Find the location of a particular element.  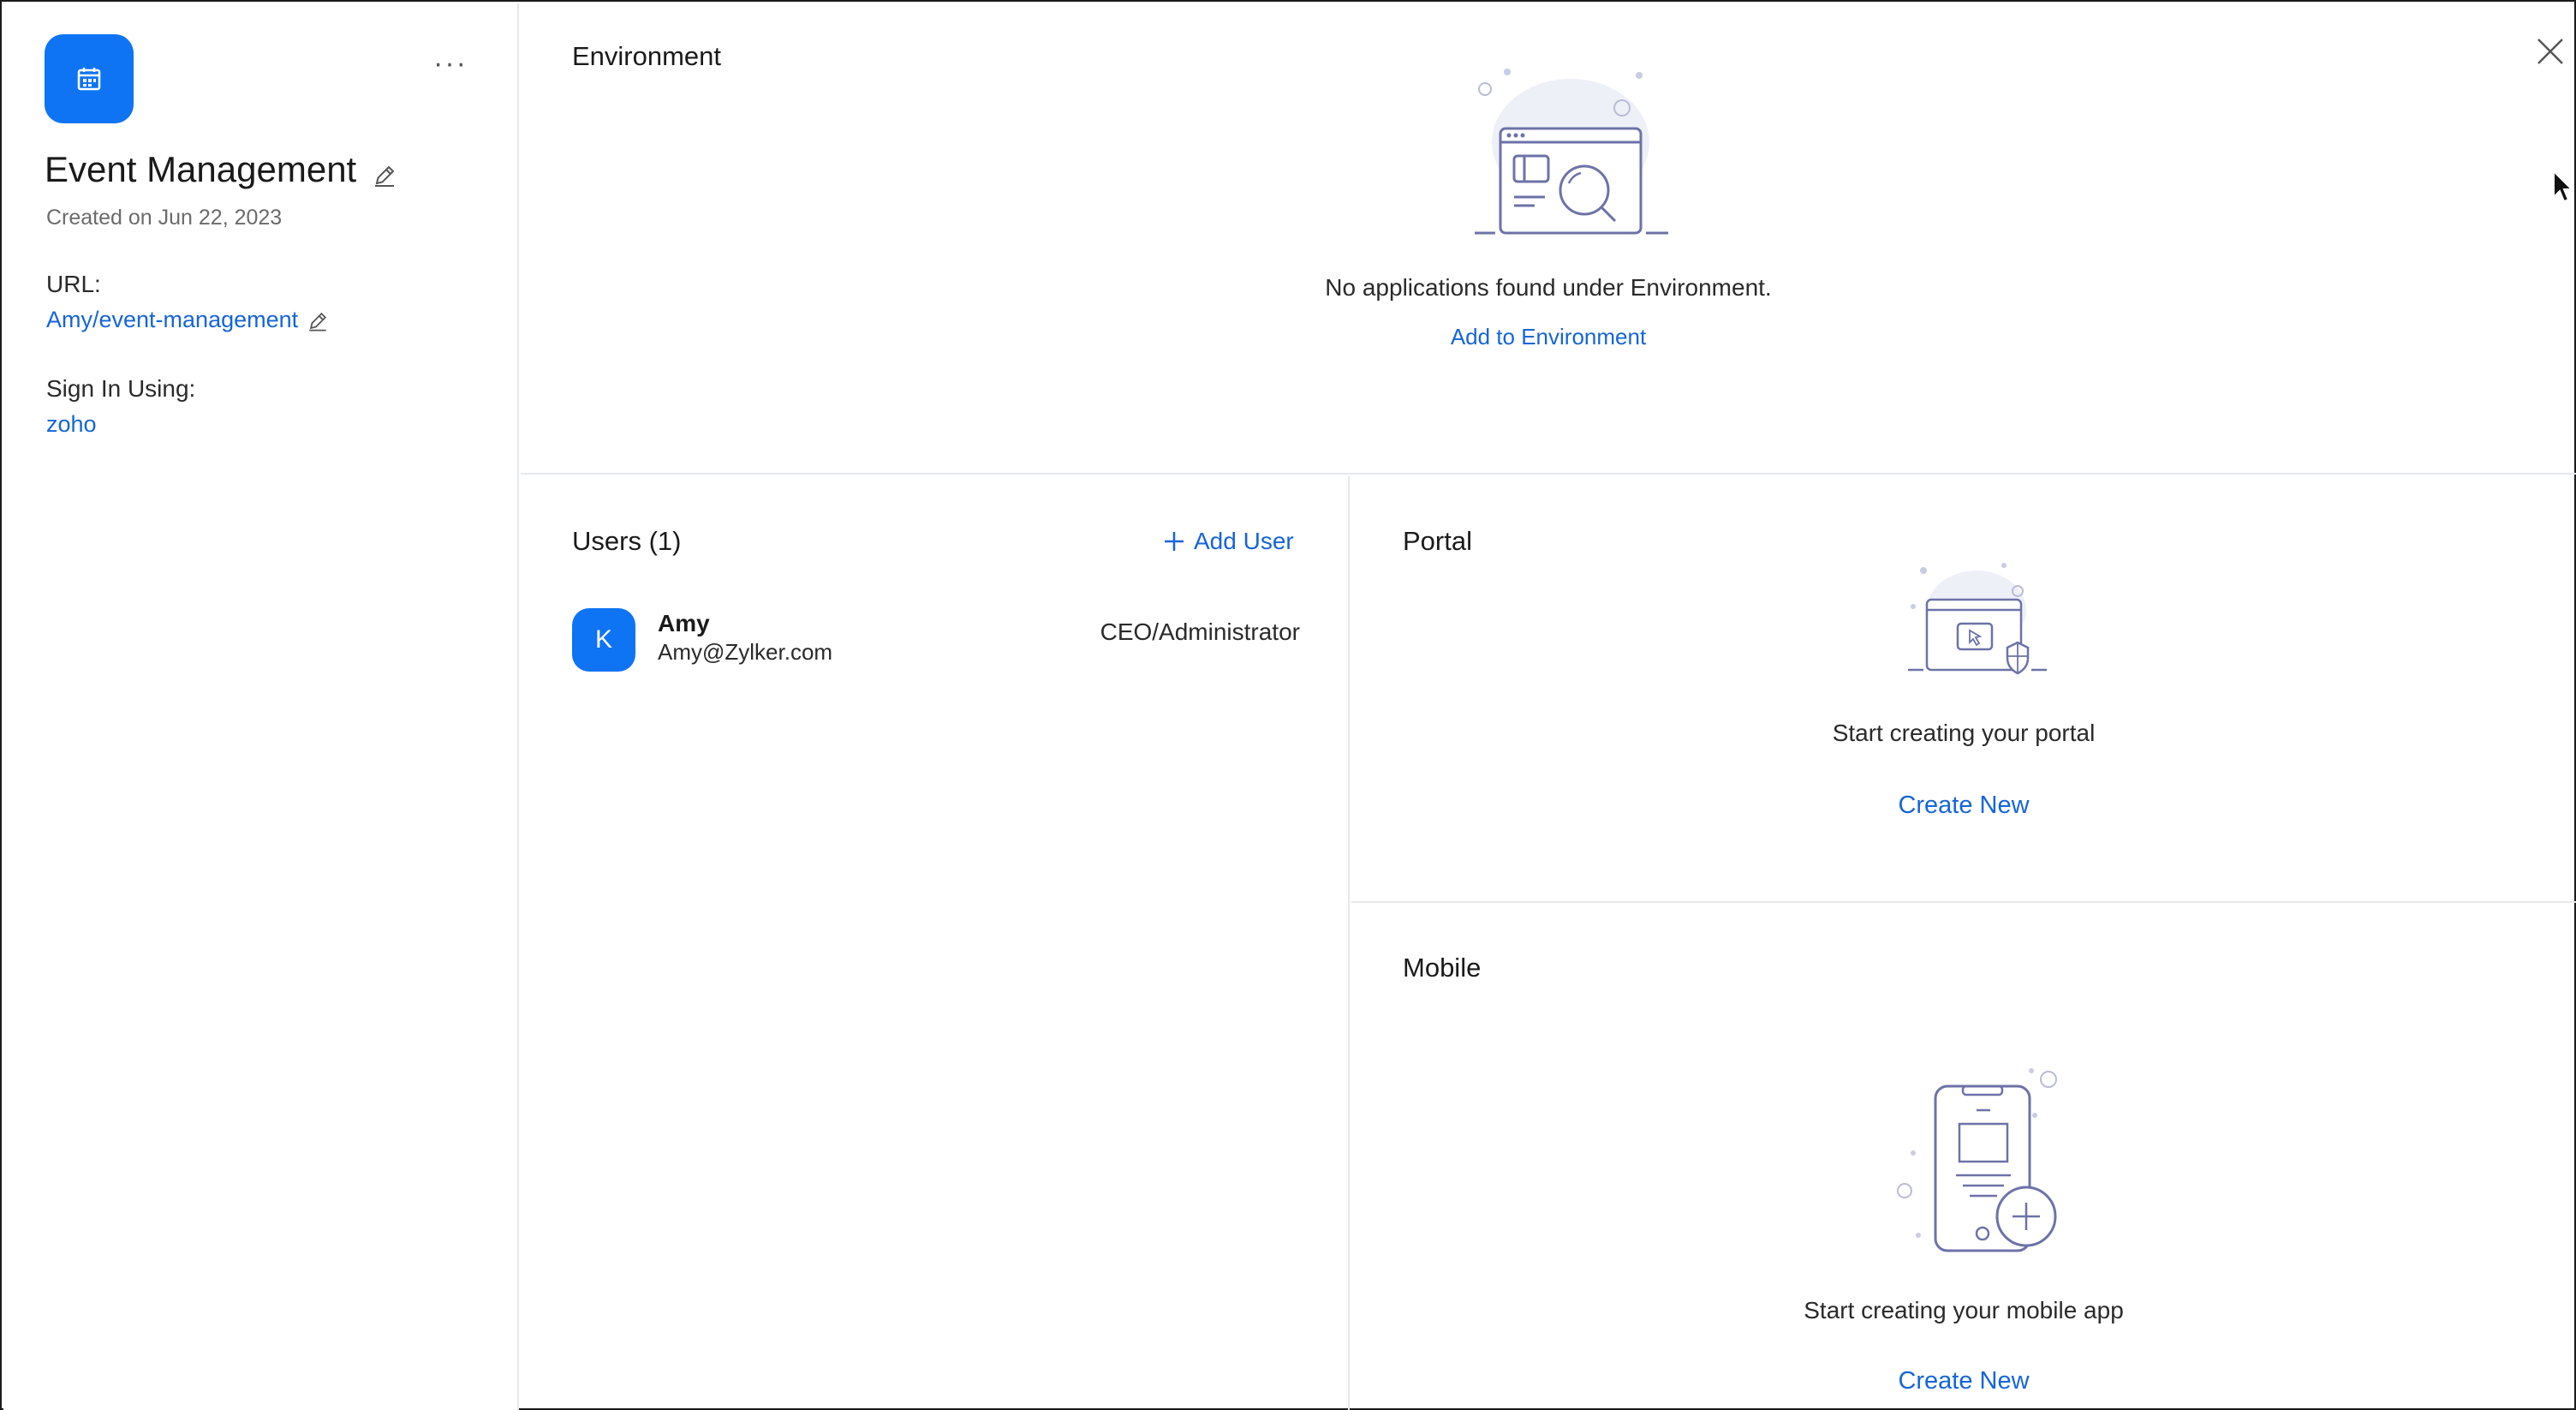

portal-create-new-link: Create New is located at coordinates (1963, 805).